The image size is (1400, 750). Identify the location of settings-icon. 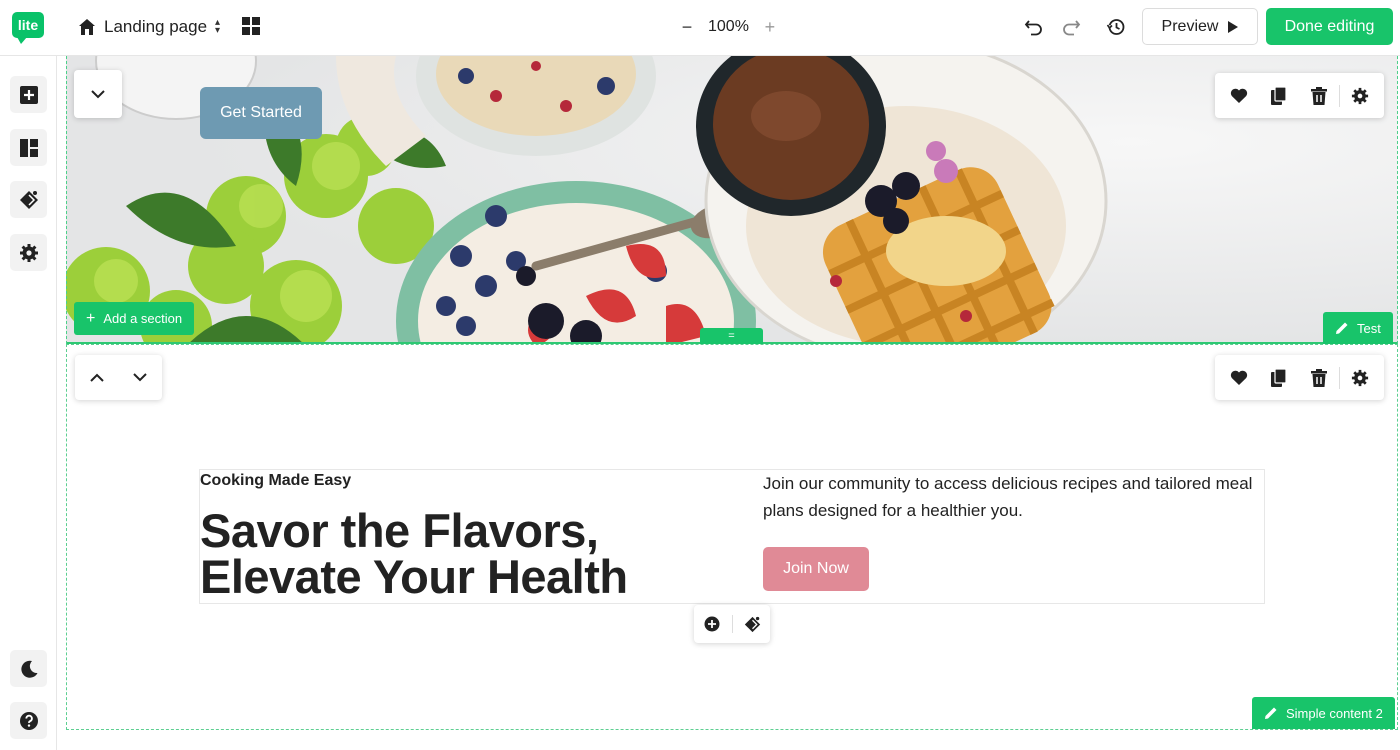
(28, 252).